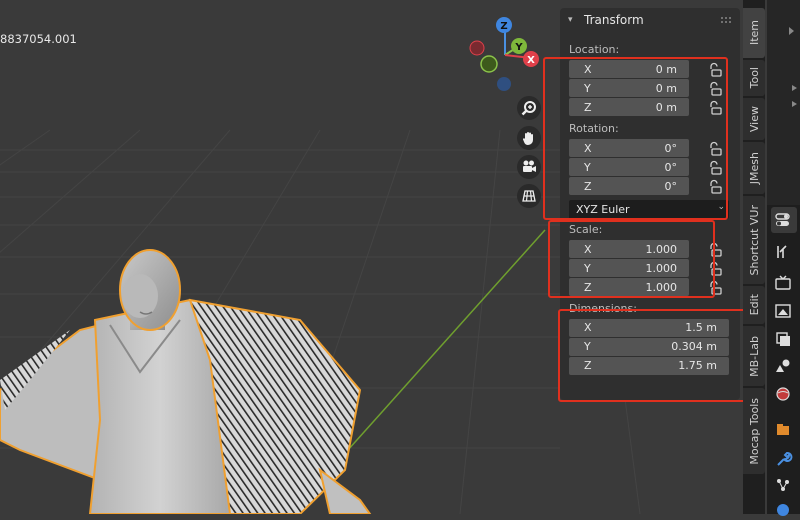 The image size is (800, 520). Describe the element at coordinates (783, 459) in the screenshot. I see `wrench-icon` at that location.